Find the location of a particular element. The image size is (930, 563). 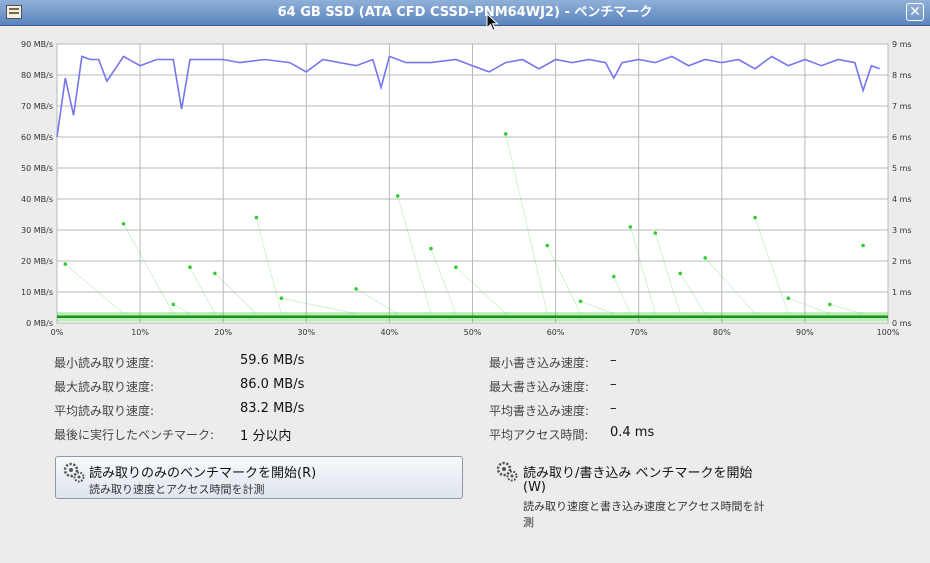

max-read-value: 86.0 MB/s is located at coordinates (272, 384).